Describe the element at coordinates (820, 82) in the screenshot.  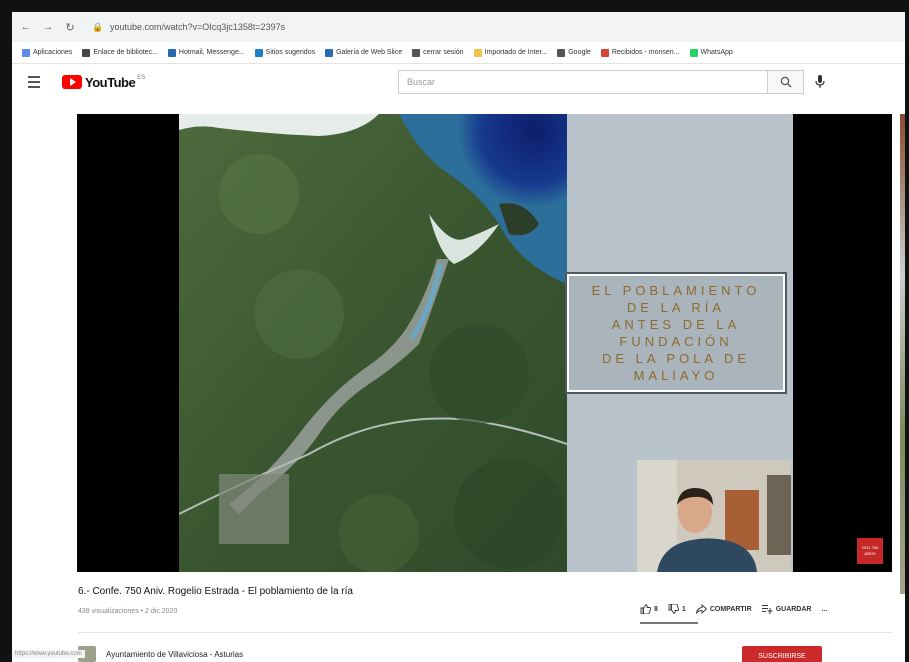
I see `microphone-icon` at that location.